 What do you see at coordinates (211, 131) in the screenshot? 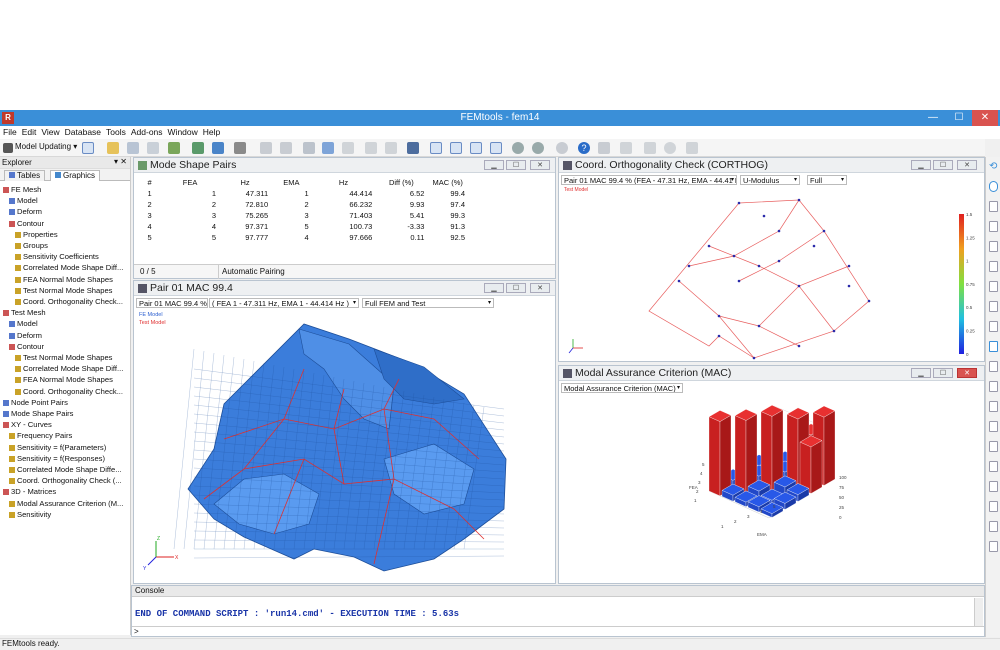
I see `menu-help: Help` at bounding box center [211, 131].